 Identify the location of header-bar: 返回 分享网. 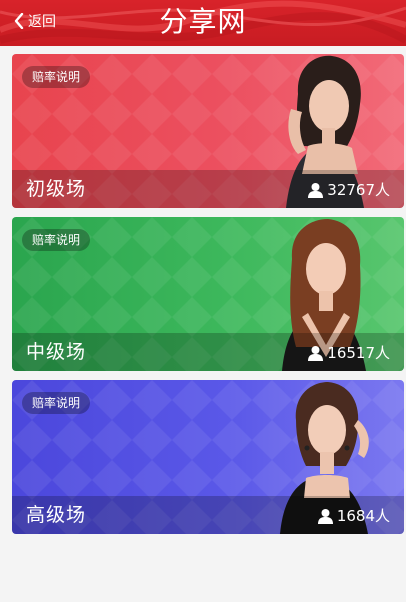
(203, 23).